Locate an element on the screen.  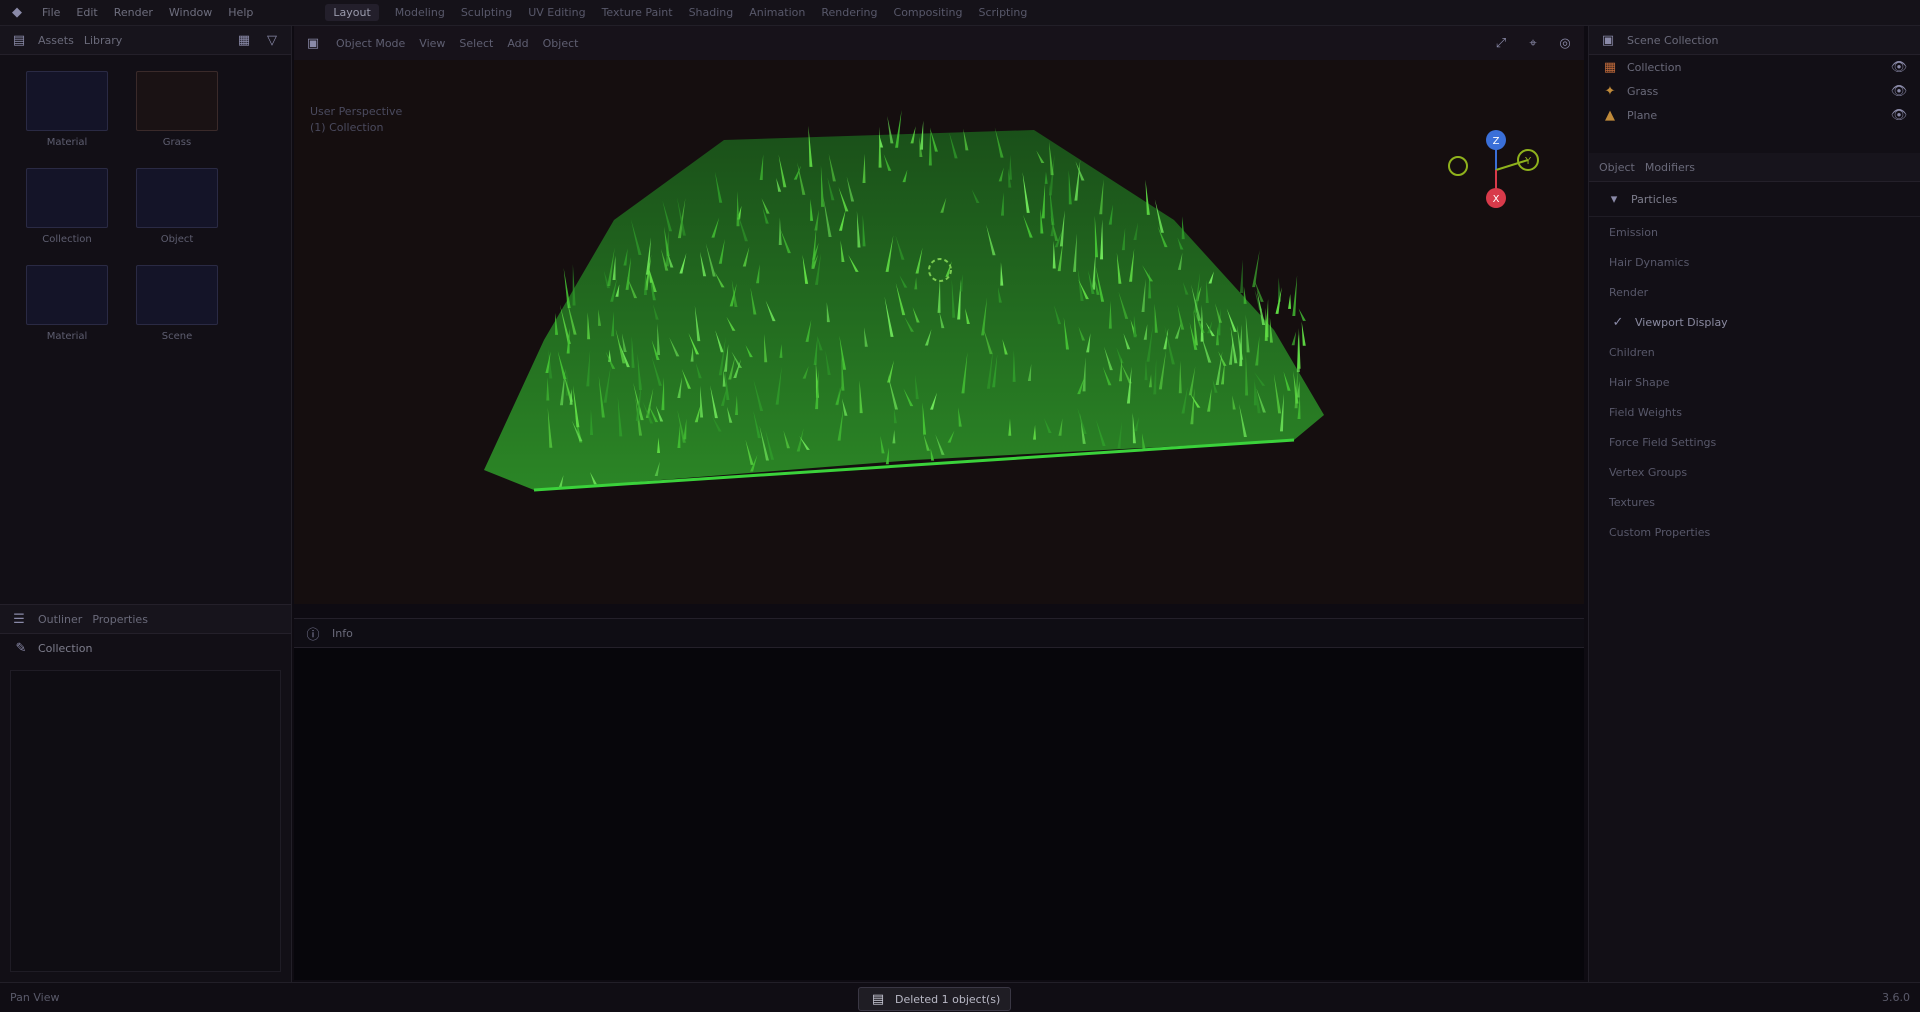
particles-icon: ✦ is located at coordinates (1610, 91).